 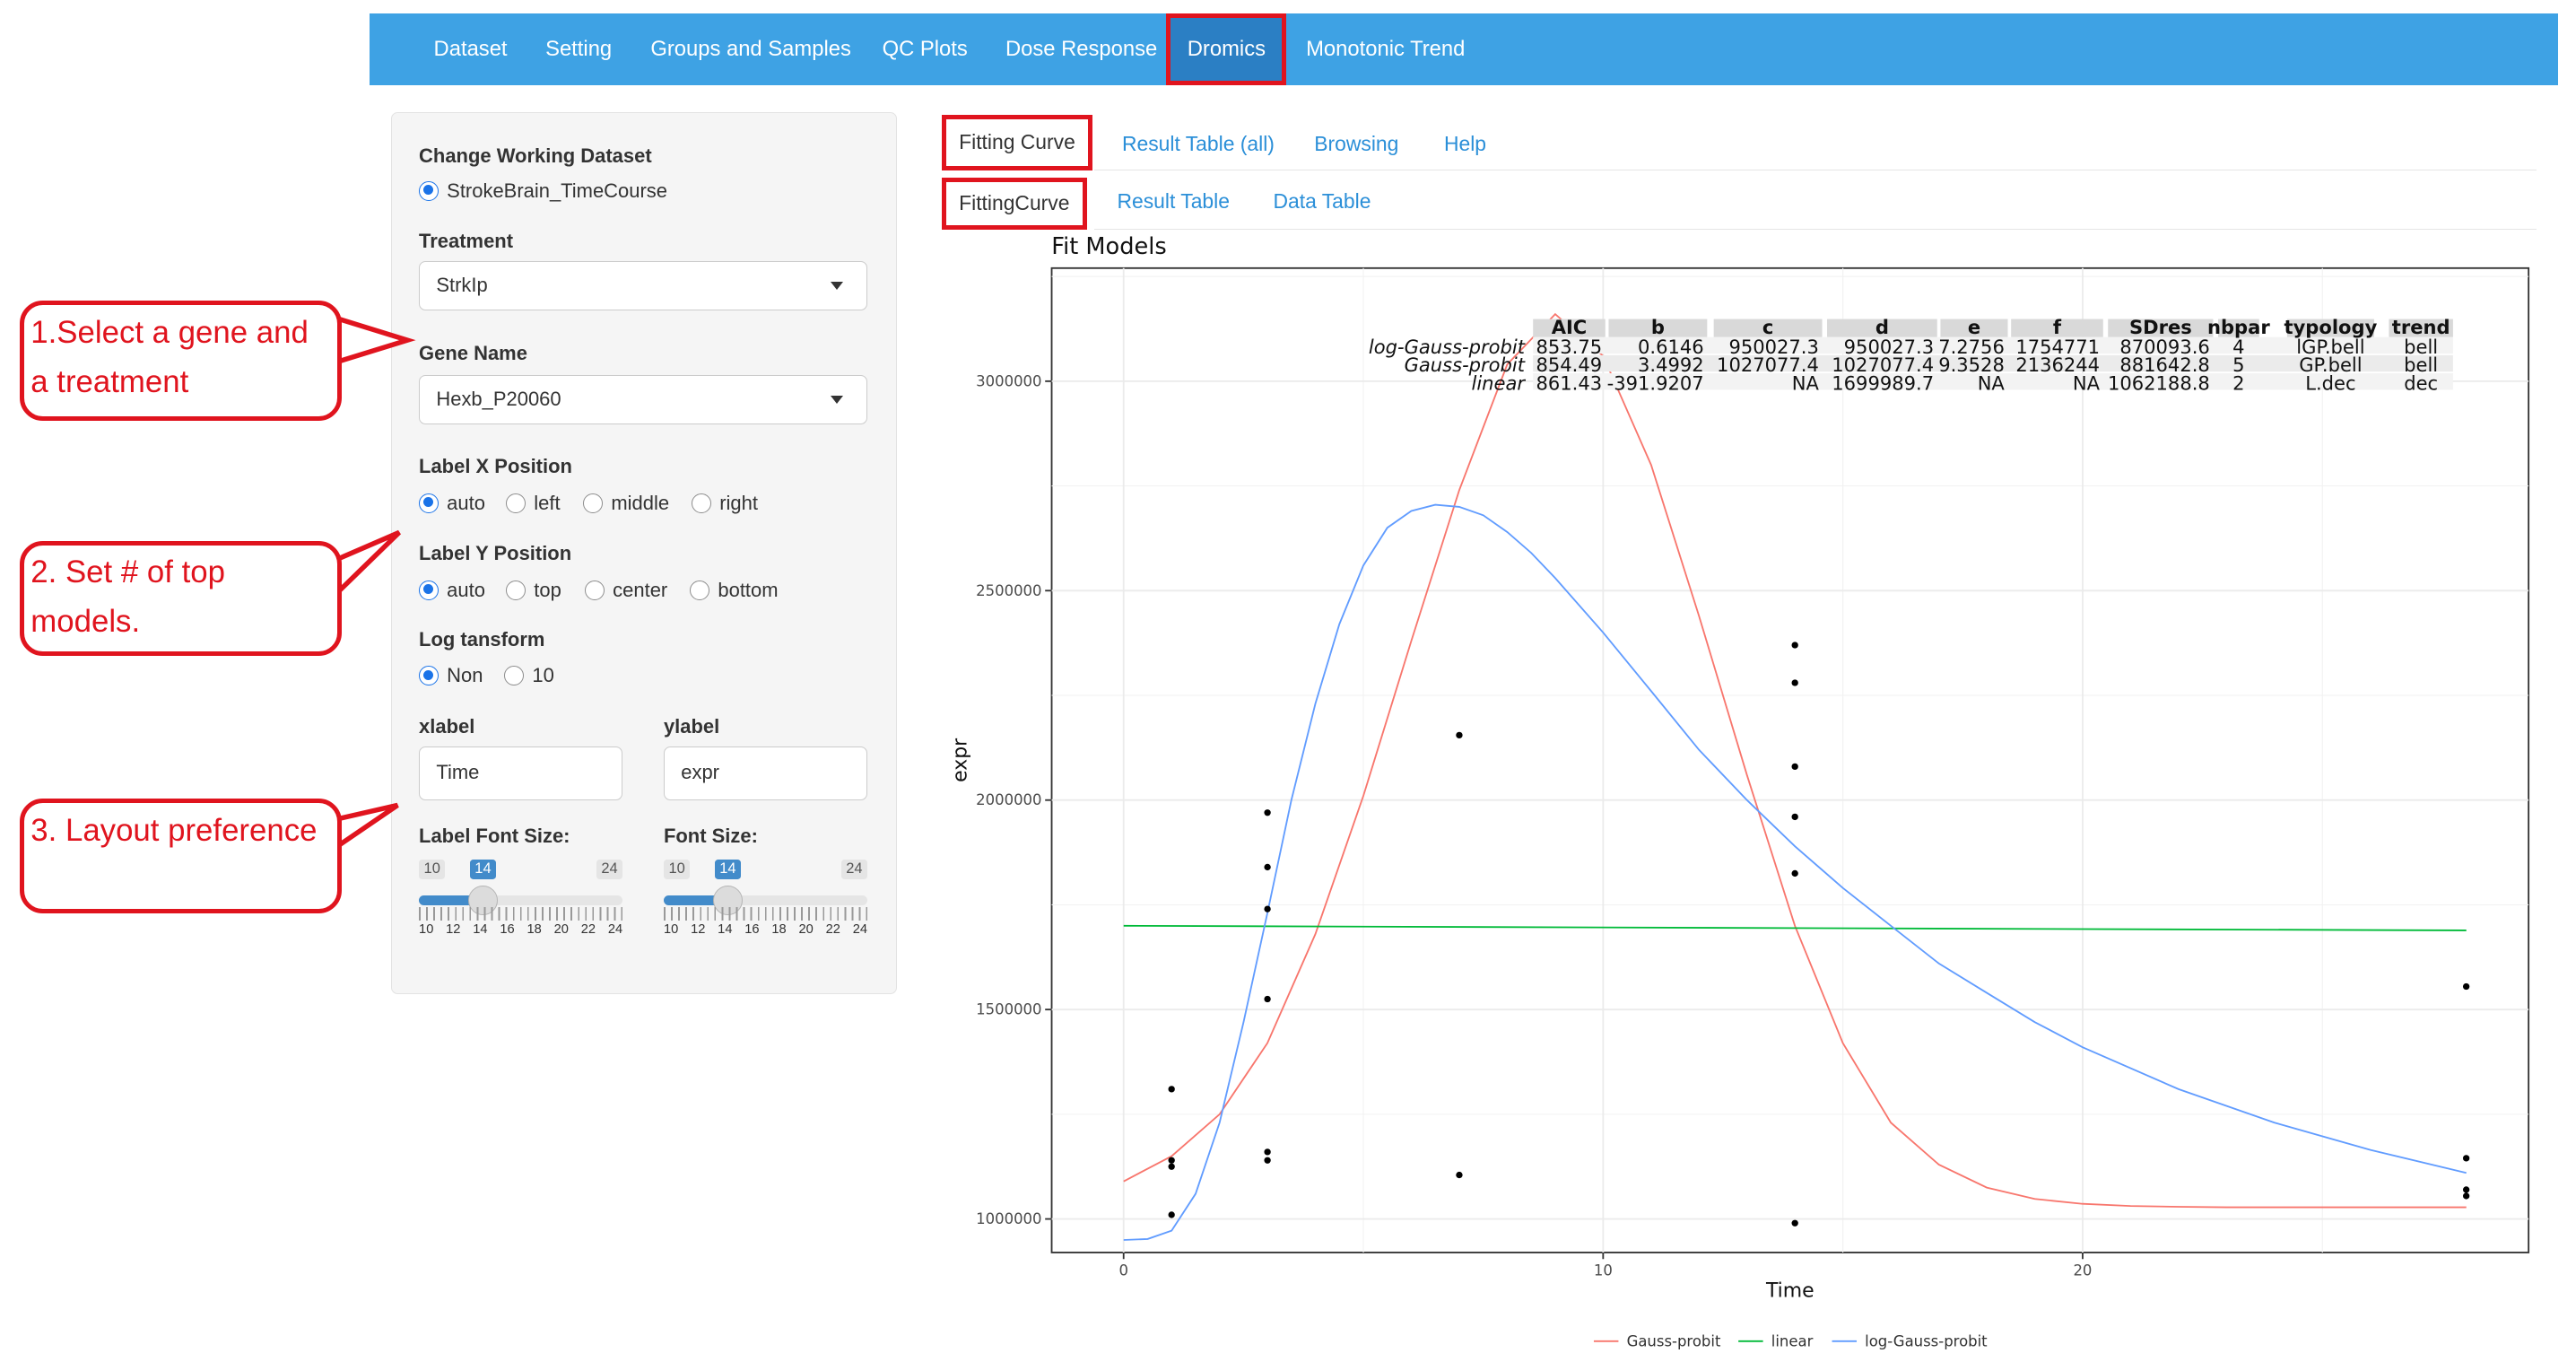 I want to click on labely-radio-top: top, so click(x=533, y=590).